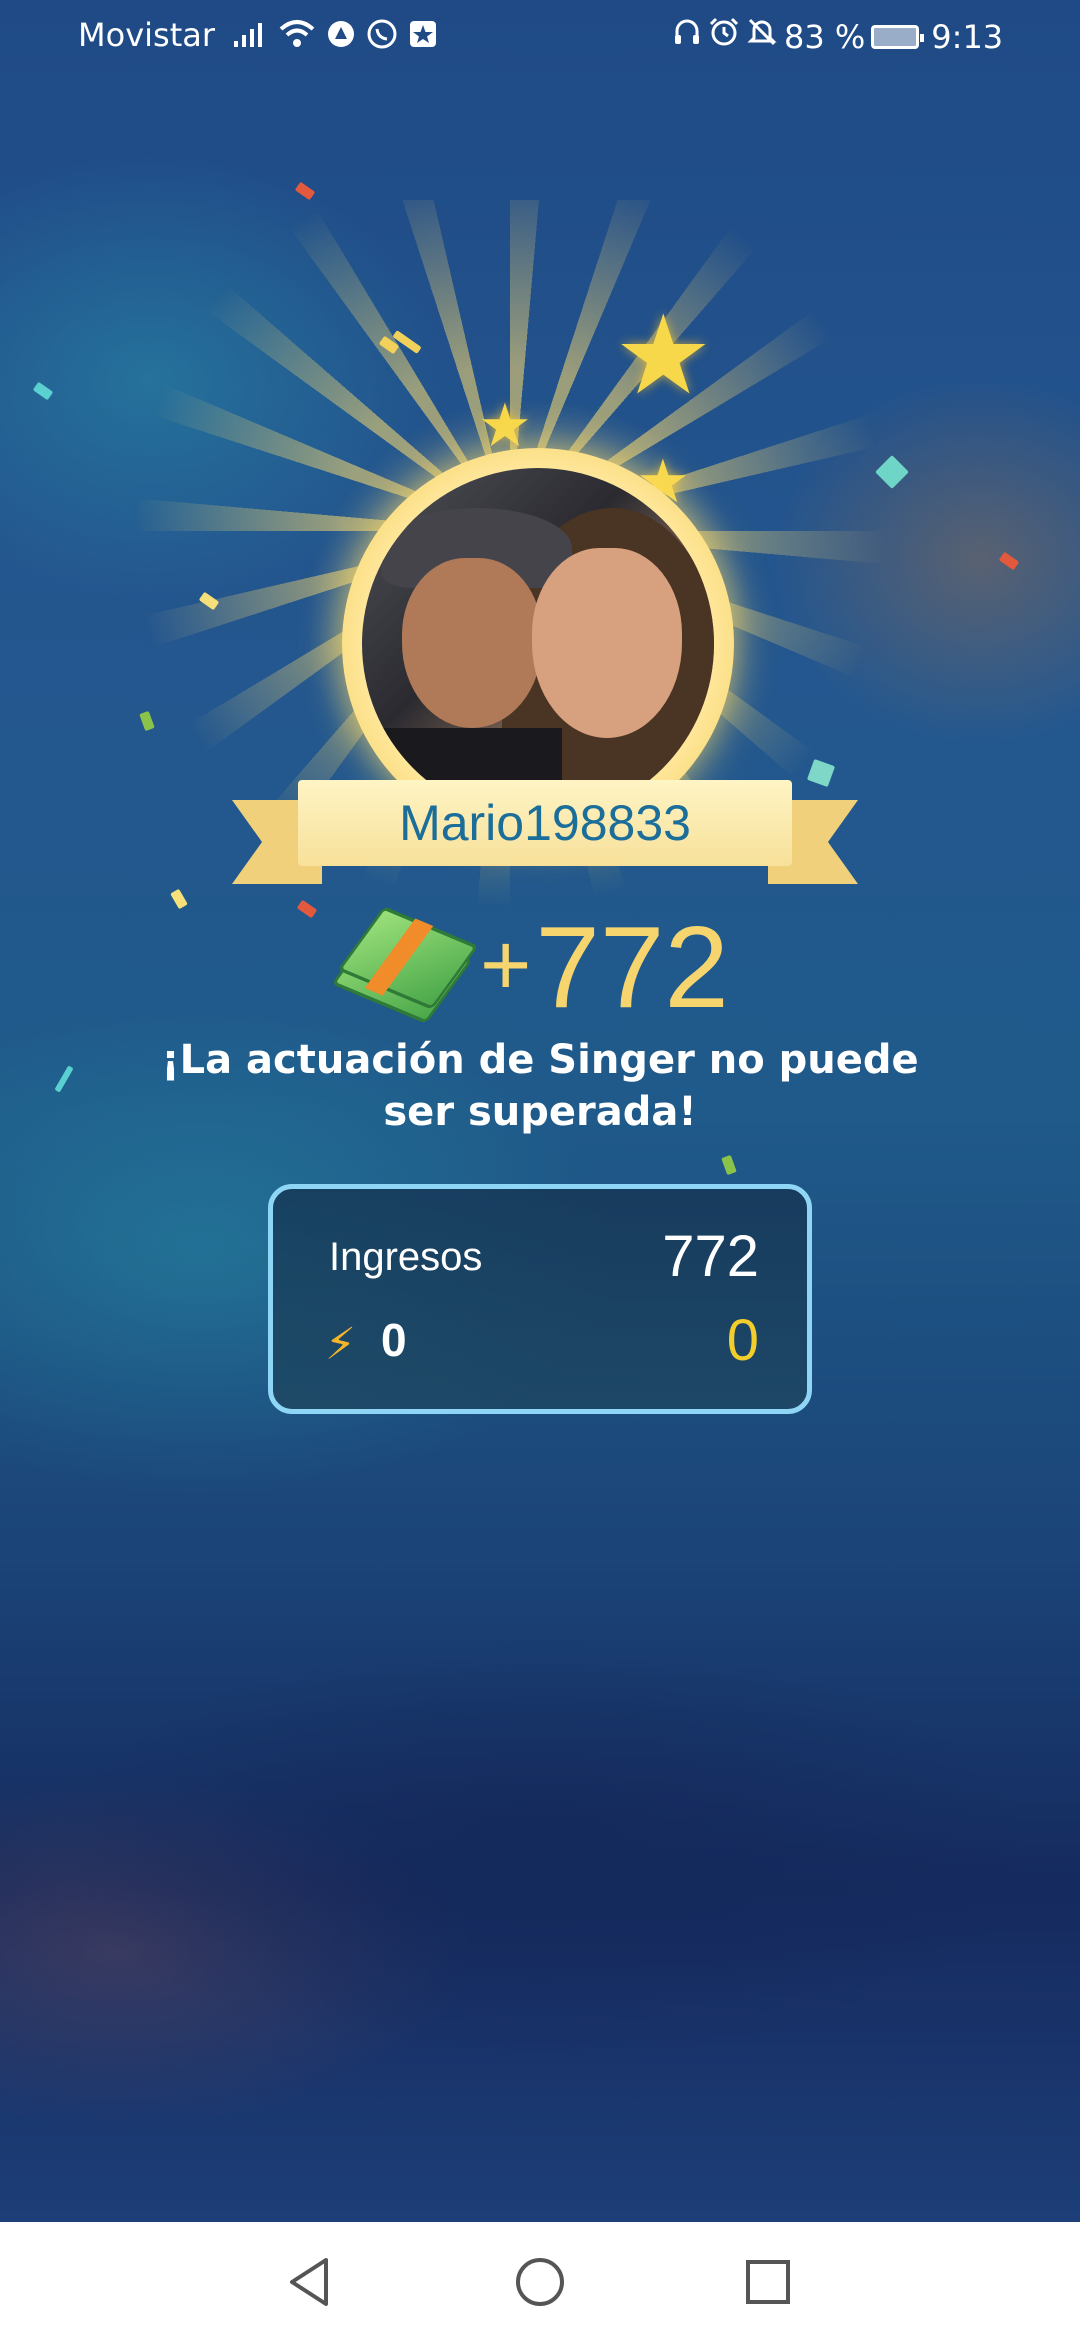  What do you see at coordinates (394, 1340) in the screenshot?
I see `boost-count: 0` at bounding box center [394, 1340].